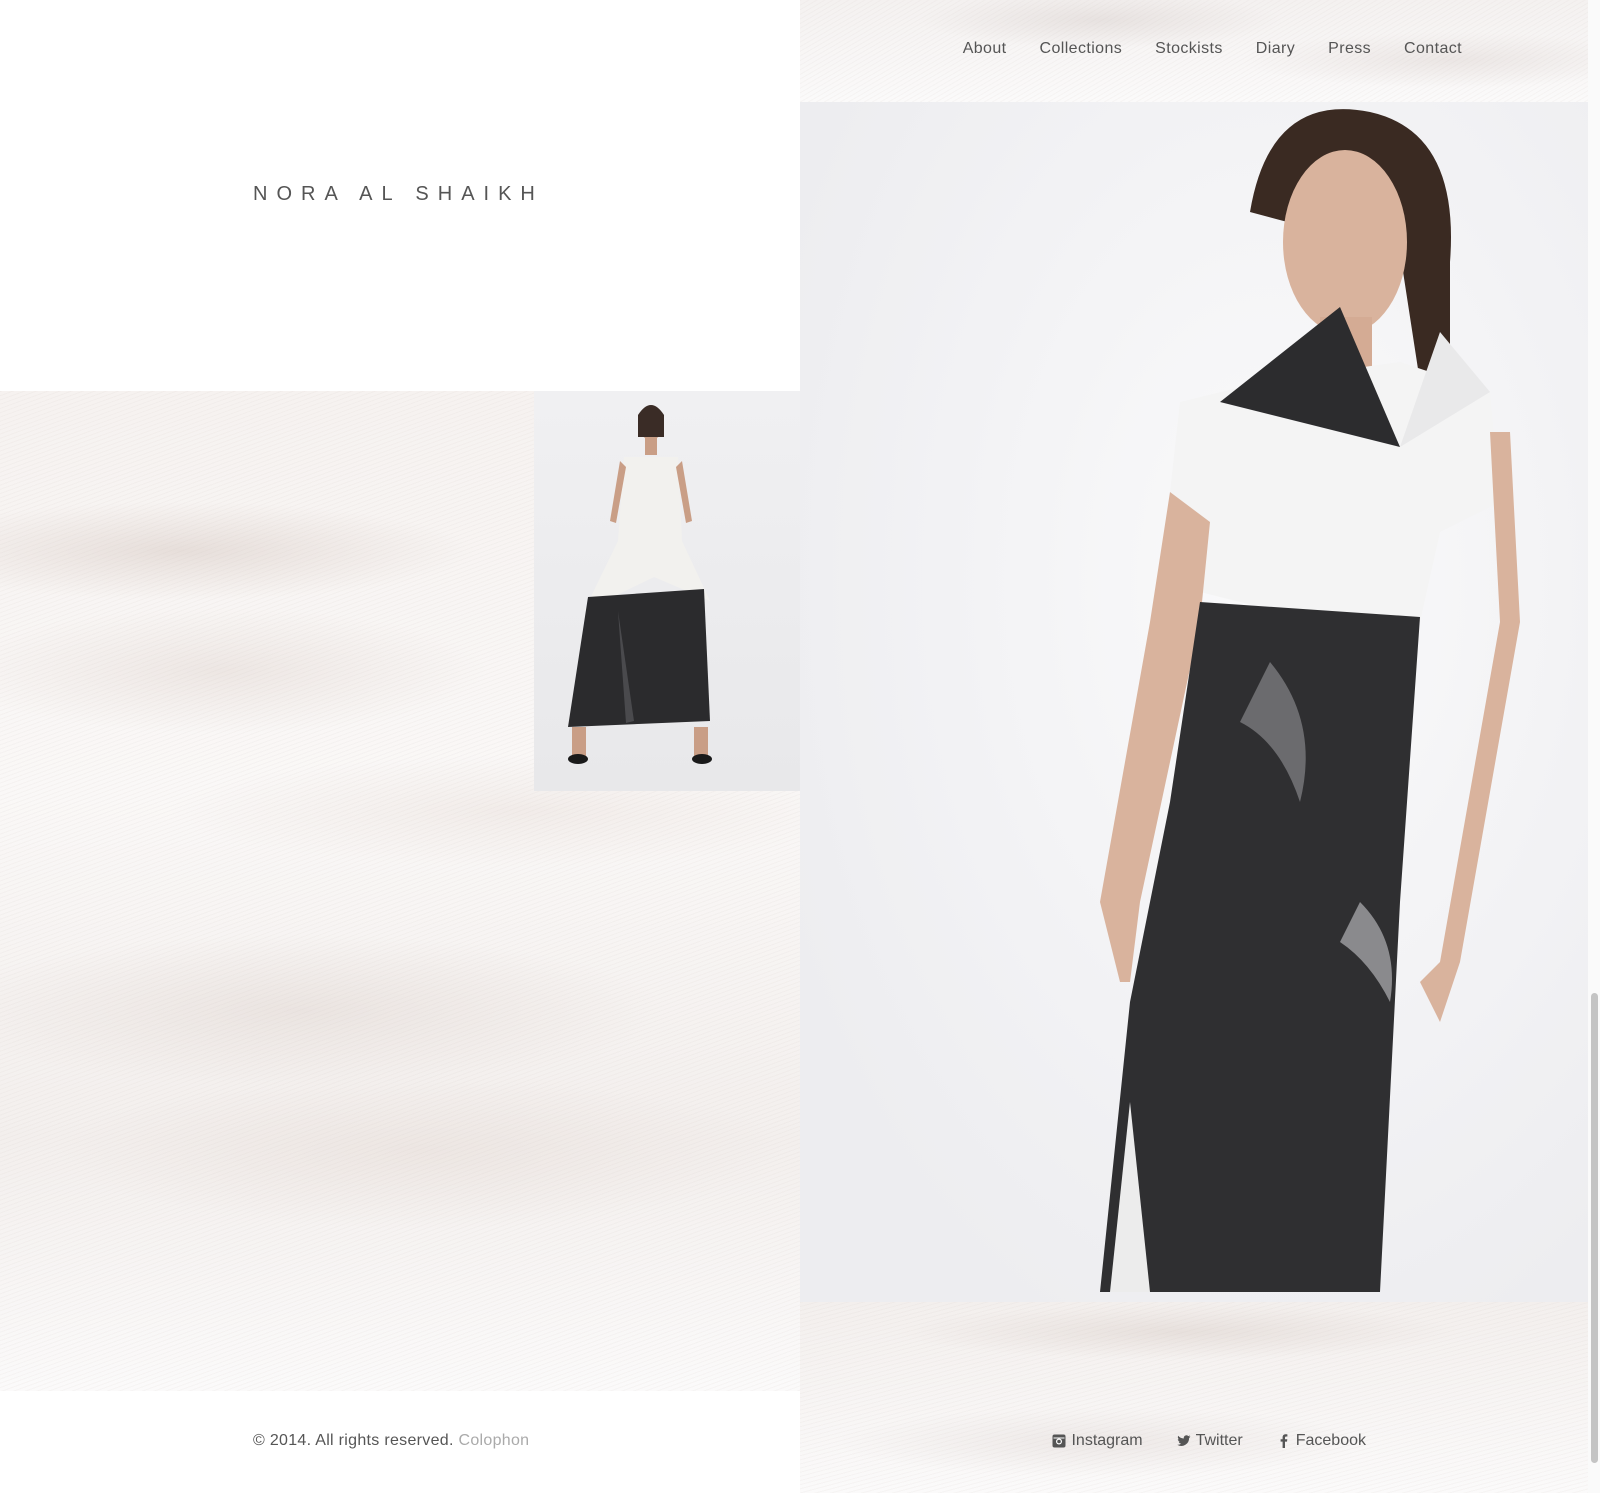  Describe the element at coordinates (1219, 1440) in the screenshot. I see `twitter-label: Twitter` at that location.